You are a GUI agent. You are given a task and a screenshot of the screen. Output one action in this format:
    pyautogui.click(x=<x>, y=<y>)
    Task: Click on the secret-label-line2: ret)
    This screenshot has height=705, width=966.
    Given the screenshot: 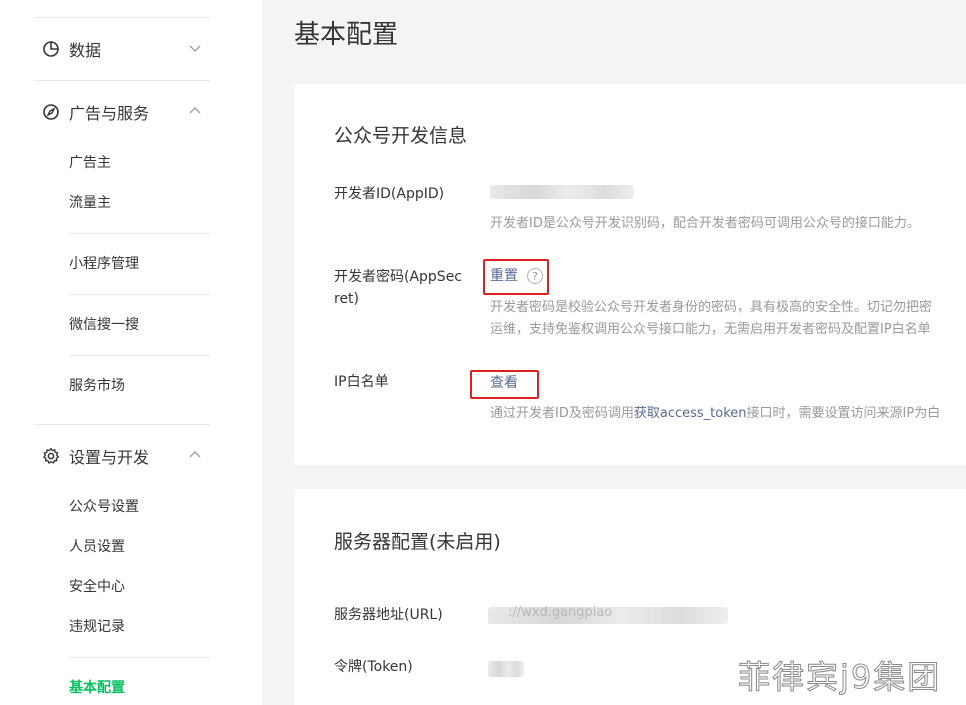 What is the action you would take?
    pyautogui.click(x=347, y=299)
    